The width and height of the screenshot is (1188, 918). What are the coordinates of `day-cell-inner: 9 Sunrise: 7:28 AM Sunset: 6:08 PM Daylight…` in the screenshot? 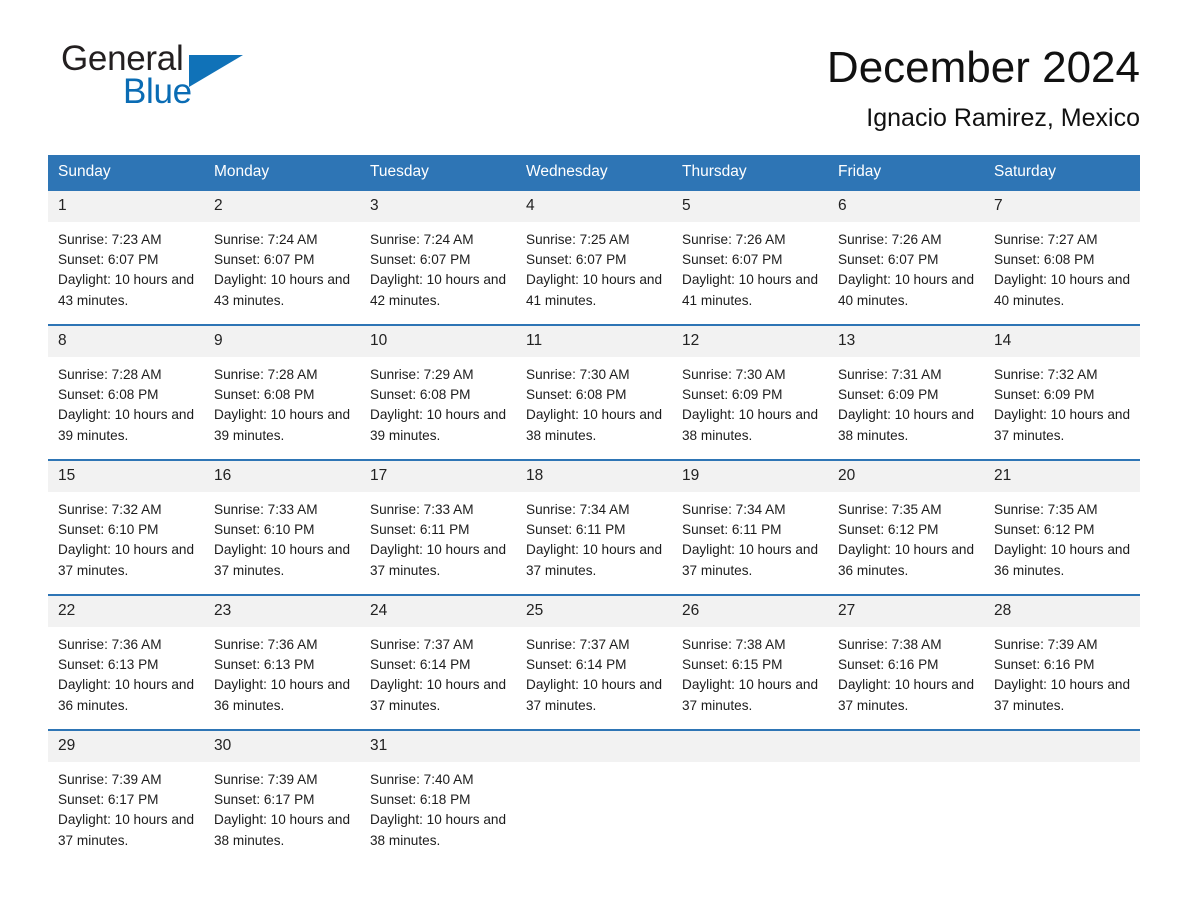 It's located at (282, 390).